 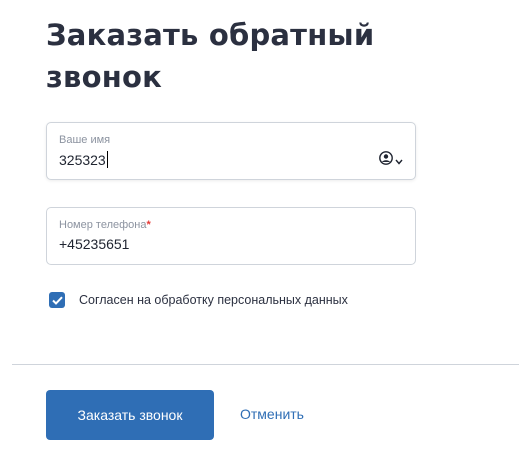 I want to click on chevron-down-icon, so click(x=399, y=161).